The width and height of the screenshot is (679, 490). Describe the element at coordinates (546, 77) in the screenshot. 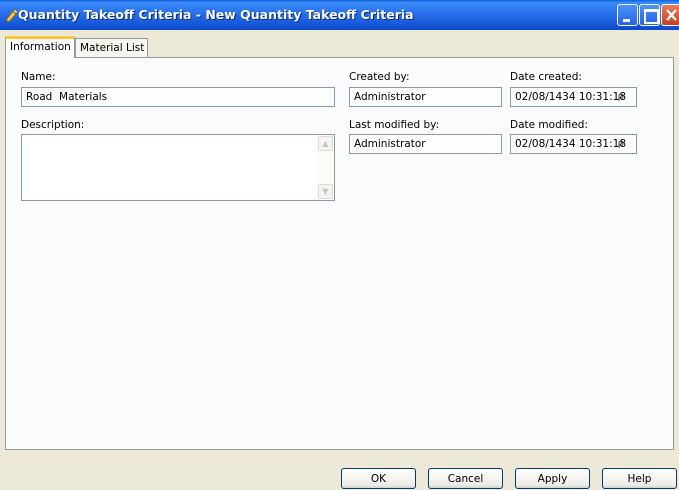

I see `date-created-label: Date created:` at that location.